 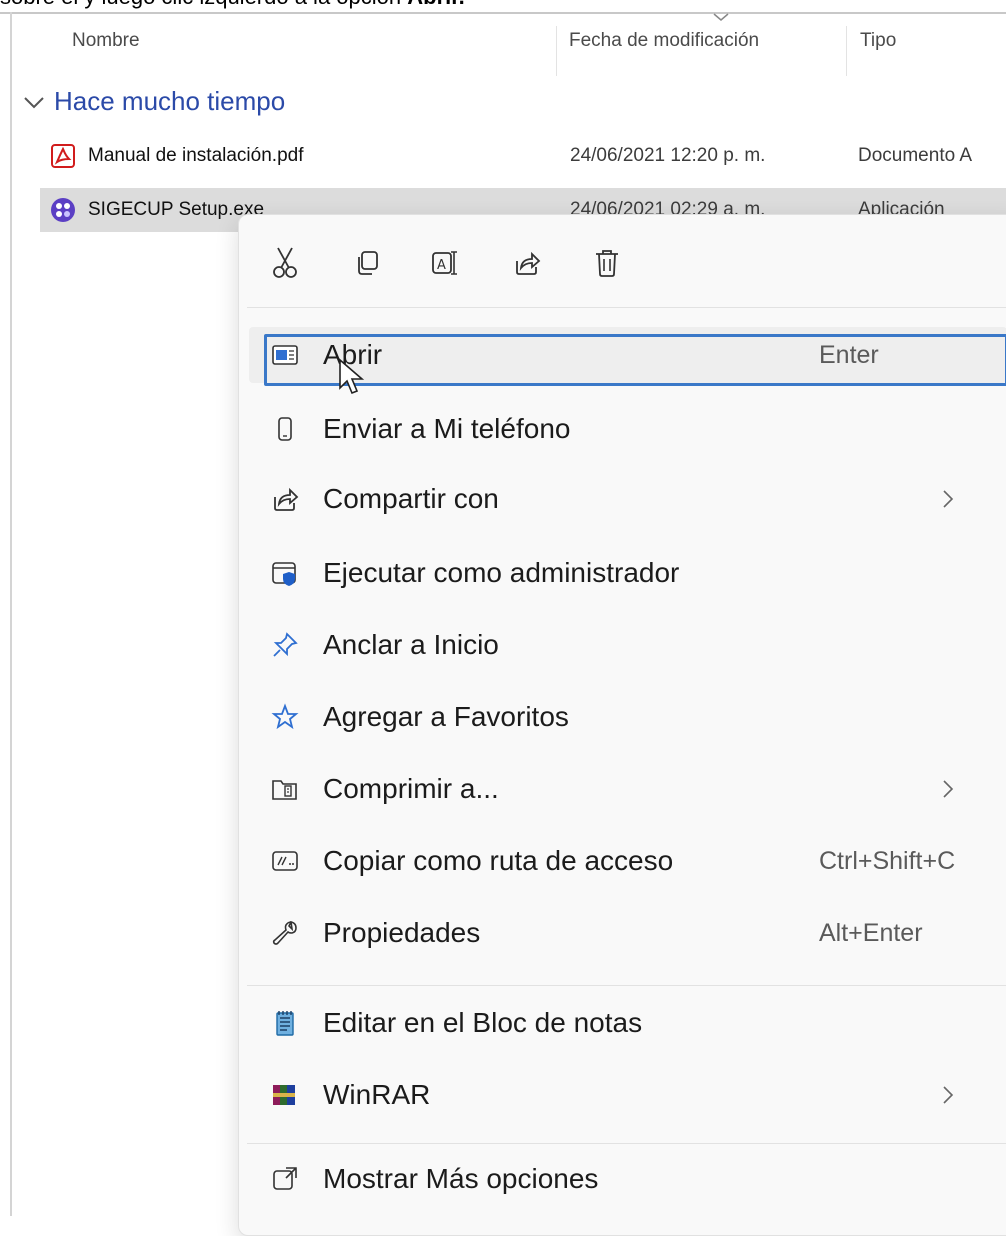 What do you see at coordinates (377, 1094) in the screenshot?
I see `menu-item-label: WinRAR` at bounding box center [377, 1094].